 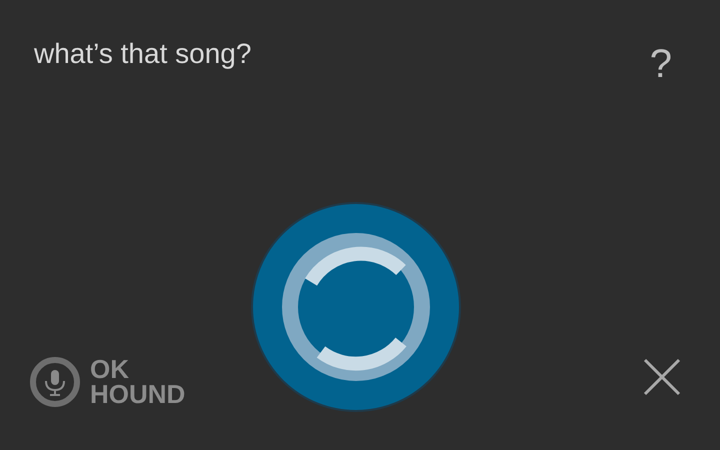 I want to click on prompt-text: what’s that song?, so click(x=143, y=54).